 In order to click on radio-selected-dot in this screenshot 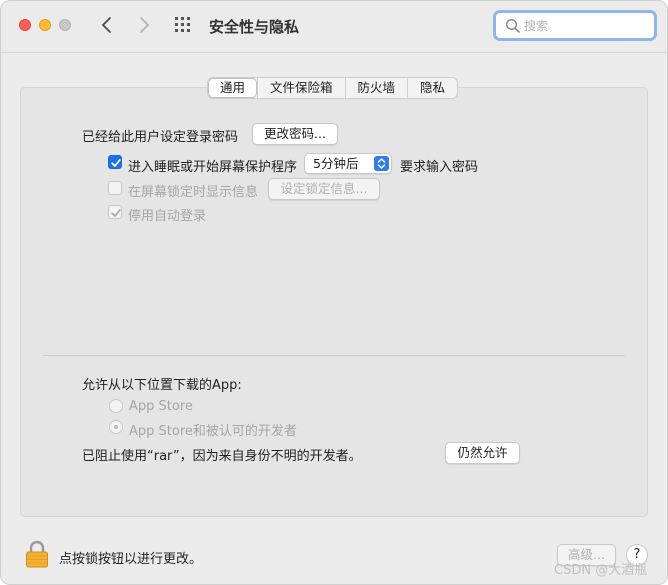, I will do `click(116, 427)`.